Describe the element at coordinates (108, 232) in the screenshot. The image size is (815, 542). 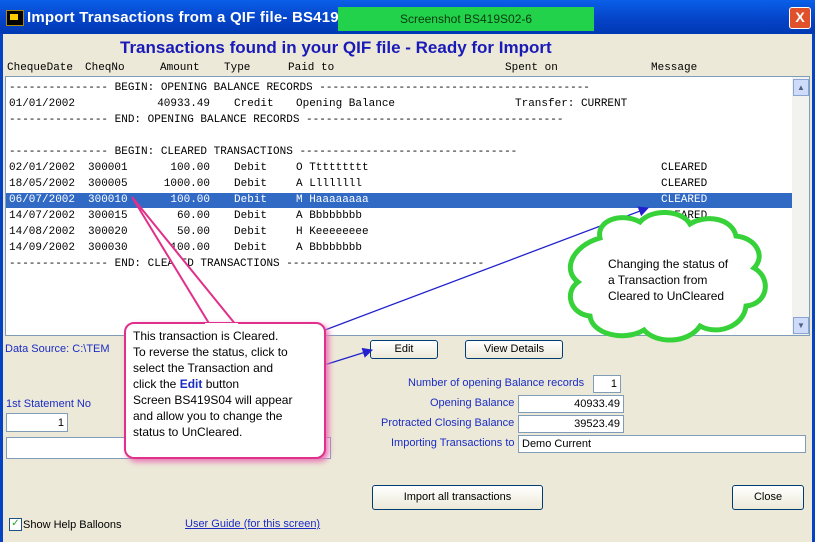
I see `cell-no: 300020` at that location.